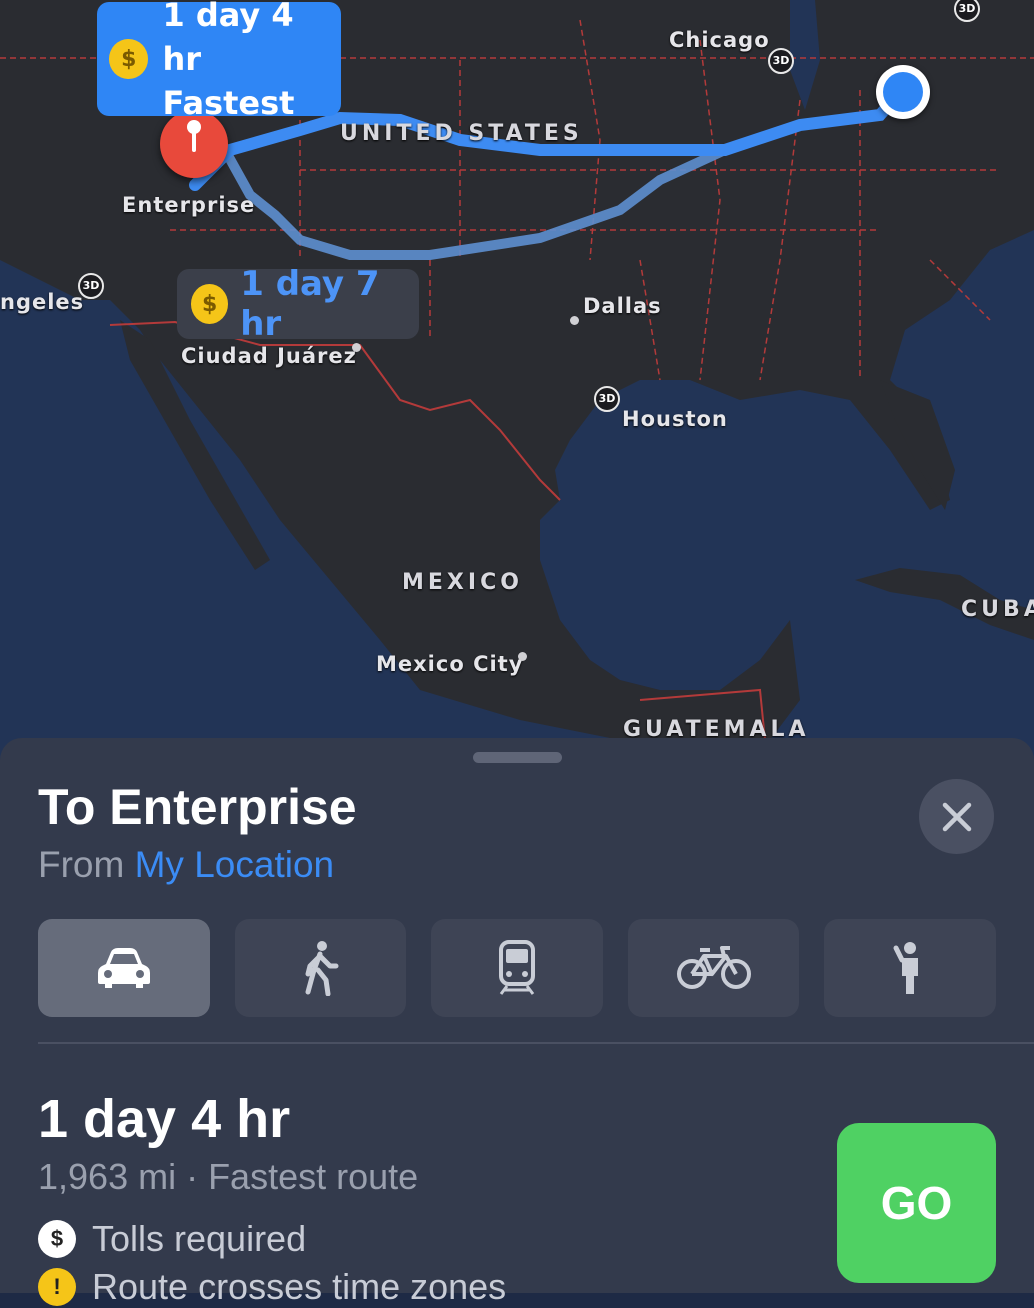 The image size is (1034, 1308). Describe the element at coordinates (522, 656) in the screenshot. I see `city-dot-mexico-city` at that location.